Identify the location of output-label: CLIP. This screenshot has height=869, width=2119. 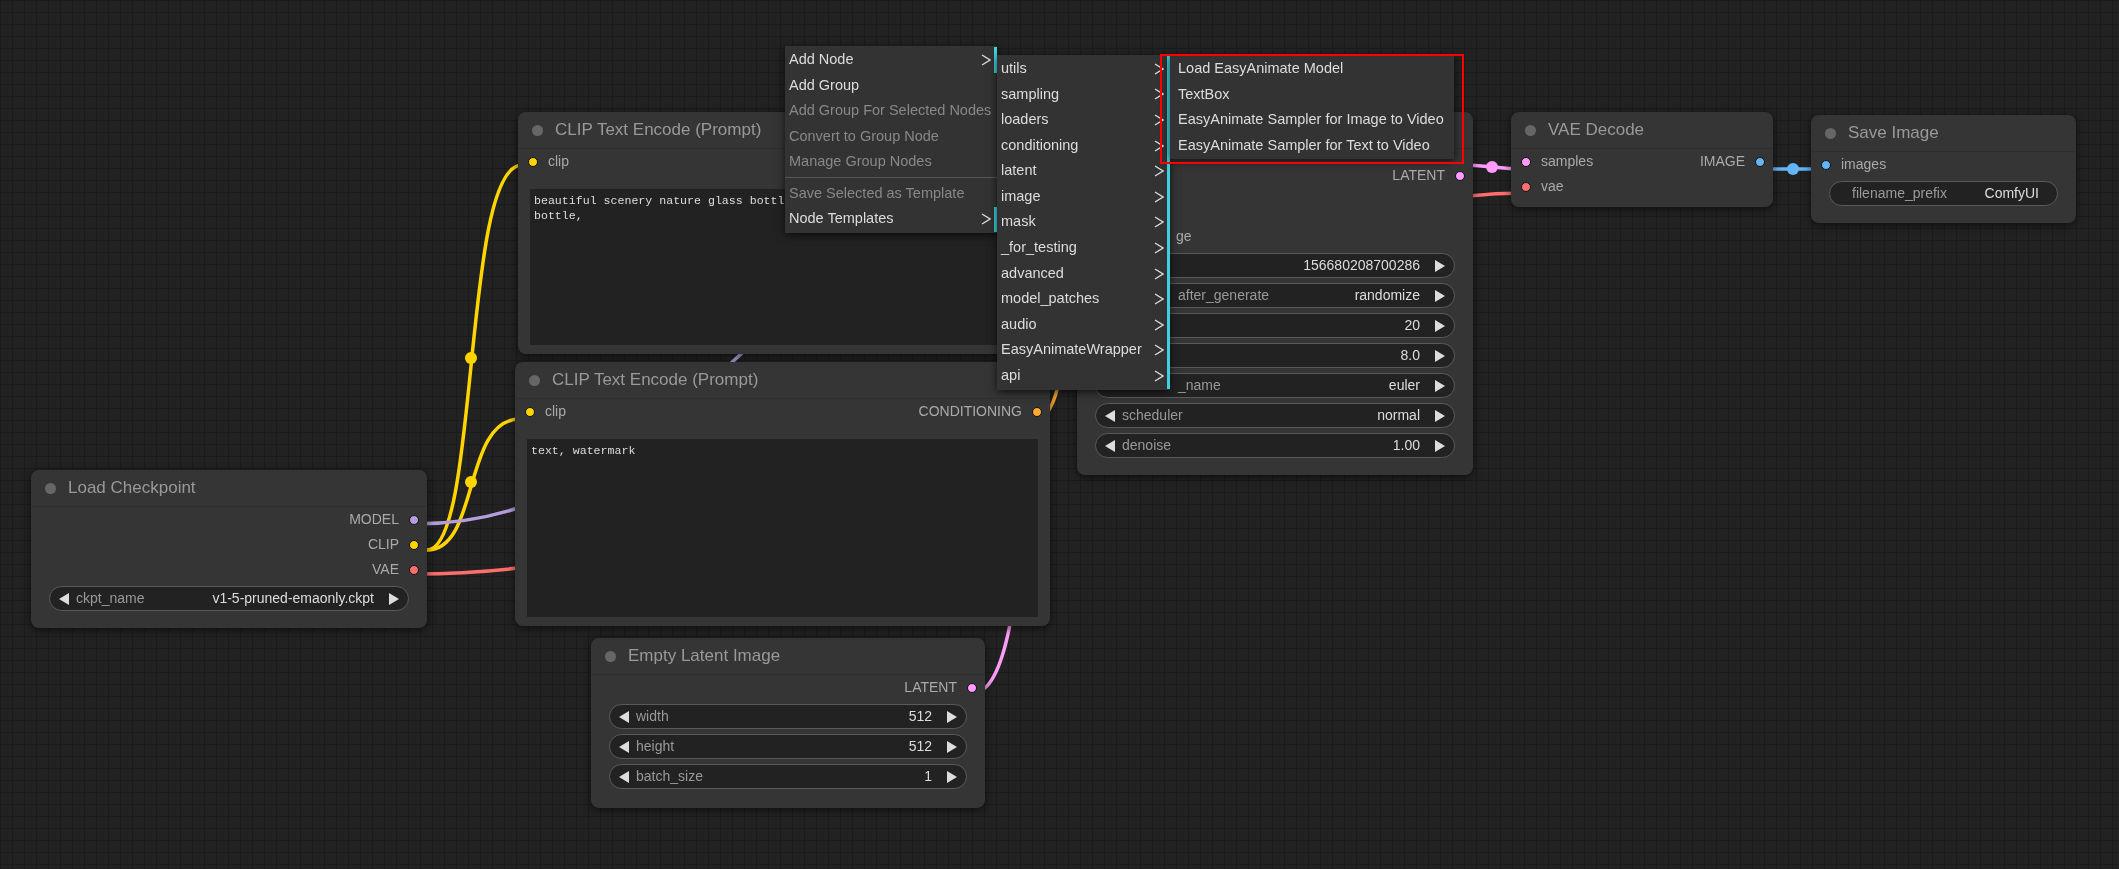
(383, 544).